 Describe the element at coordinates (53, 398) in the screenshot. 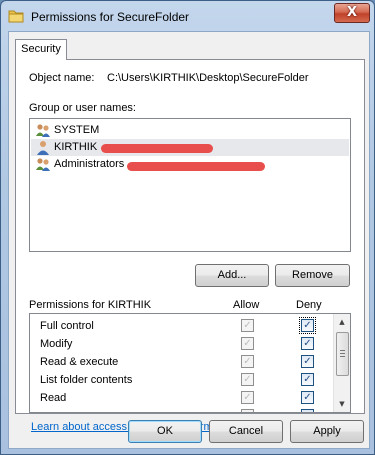

I see `permission-name: Read` at that location.